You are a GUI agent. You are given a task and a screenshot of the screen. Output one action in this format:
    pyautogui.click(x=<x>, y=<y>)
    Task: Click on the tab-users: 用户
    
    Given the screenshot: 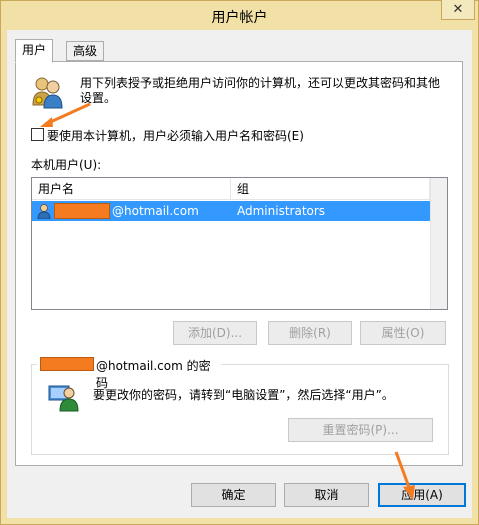 What is the action you would take?
    pyautogui.click(x=34, y=51)
    